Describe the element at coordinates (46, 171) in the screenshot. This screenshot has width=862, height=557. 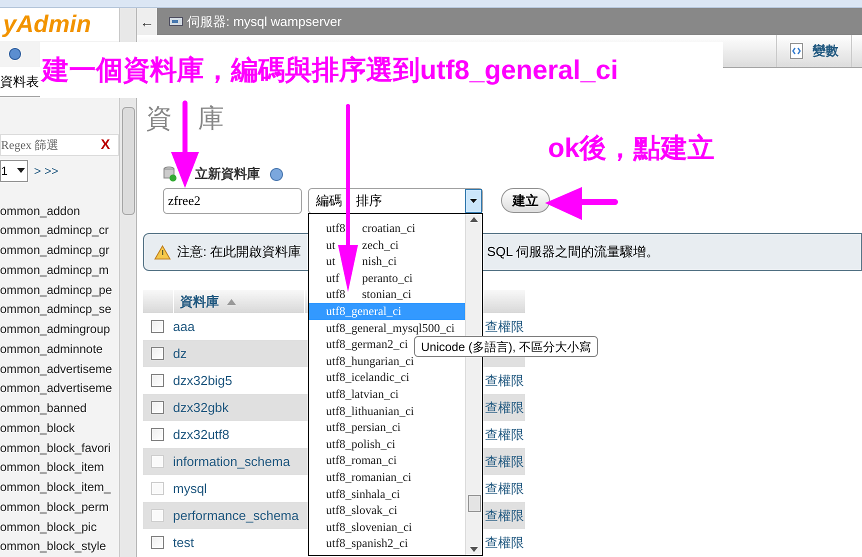
I see `page-nav-link: > >>` at that location.